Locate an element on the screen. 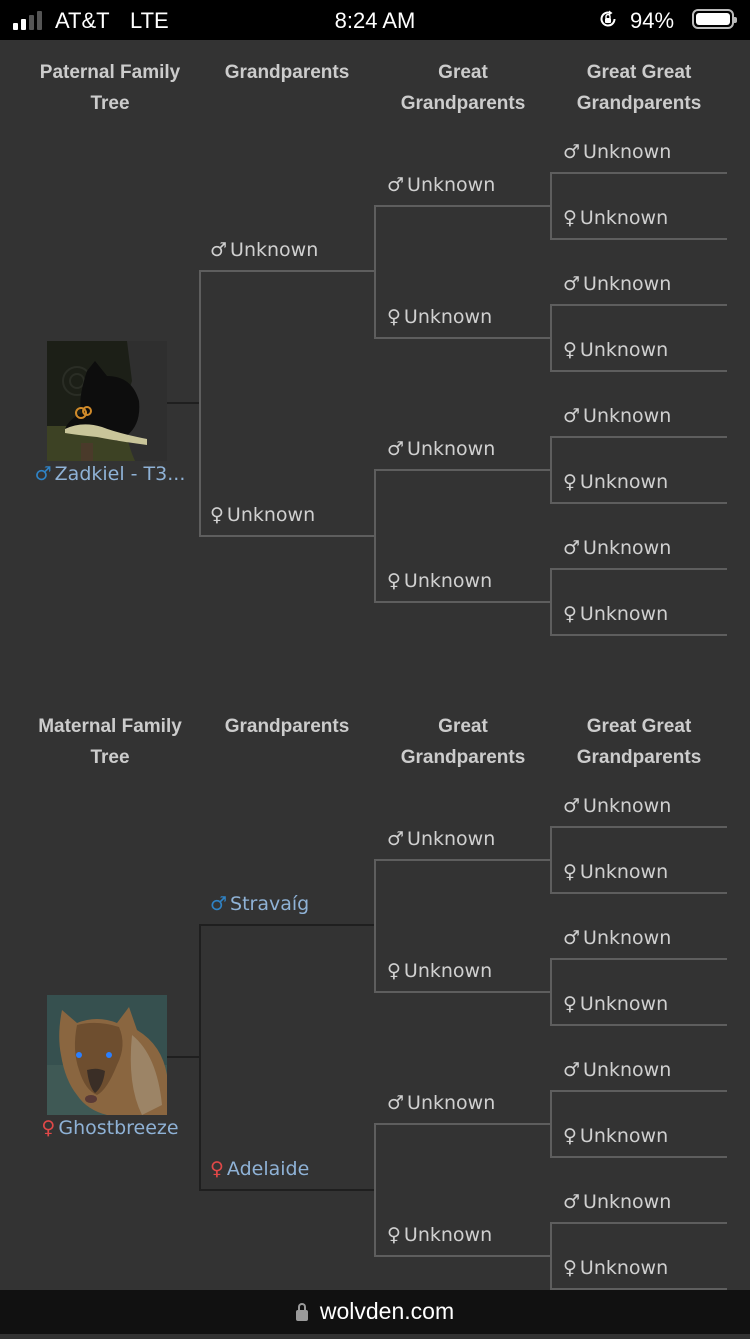 This screenshot has width=750, height=1339. grandparent-entry: ♀ Adelaide is located at coordinates (259, 1169).